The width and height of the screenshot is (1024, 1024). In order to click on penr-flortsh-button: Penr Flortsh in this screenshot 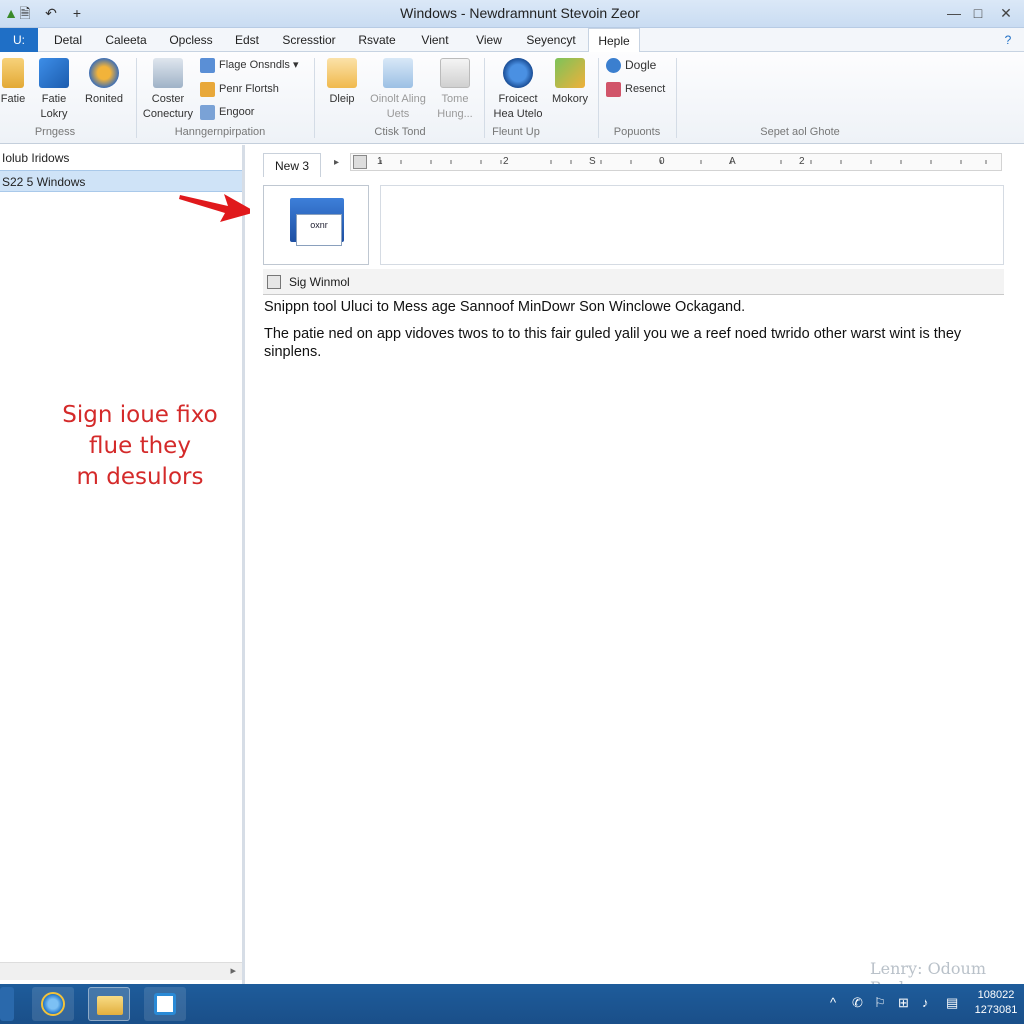, I will do `click(239, 89)`.